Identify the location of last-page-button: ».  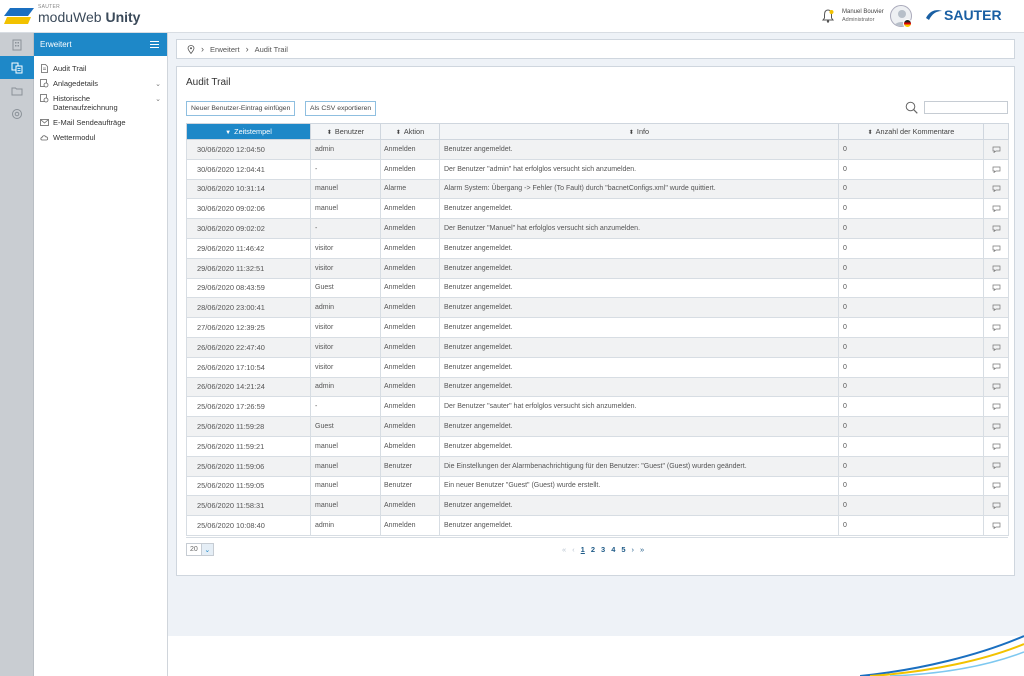
(642, 549).